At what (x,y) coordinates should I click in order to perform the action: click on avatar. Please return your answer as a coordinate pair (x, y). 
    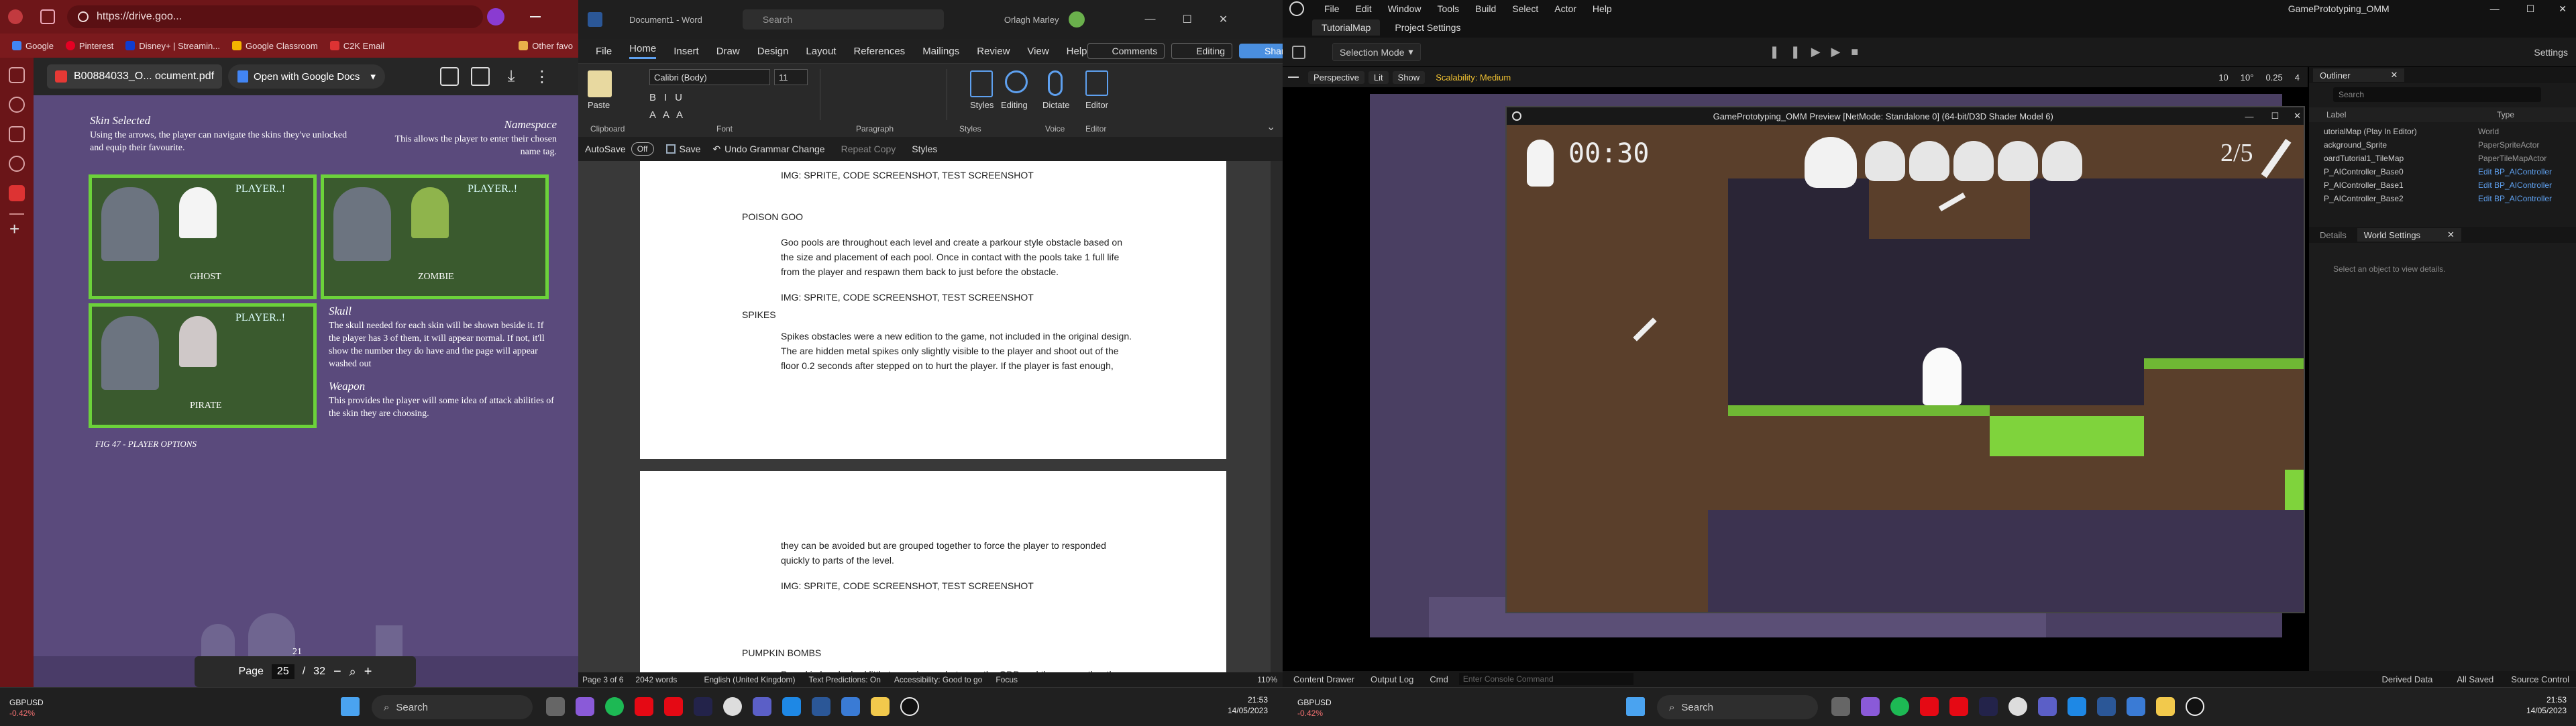
    Looking at the image, I should click on (1076, 20).